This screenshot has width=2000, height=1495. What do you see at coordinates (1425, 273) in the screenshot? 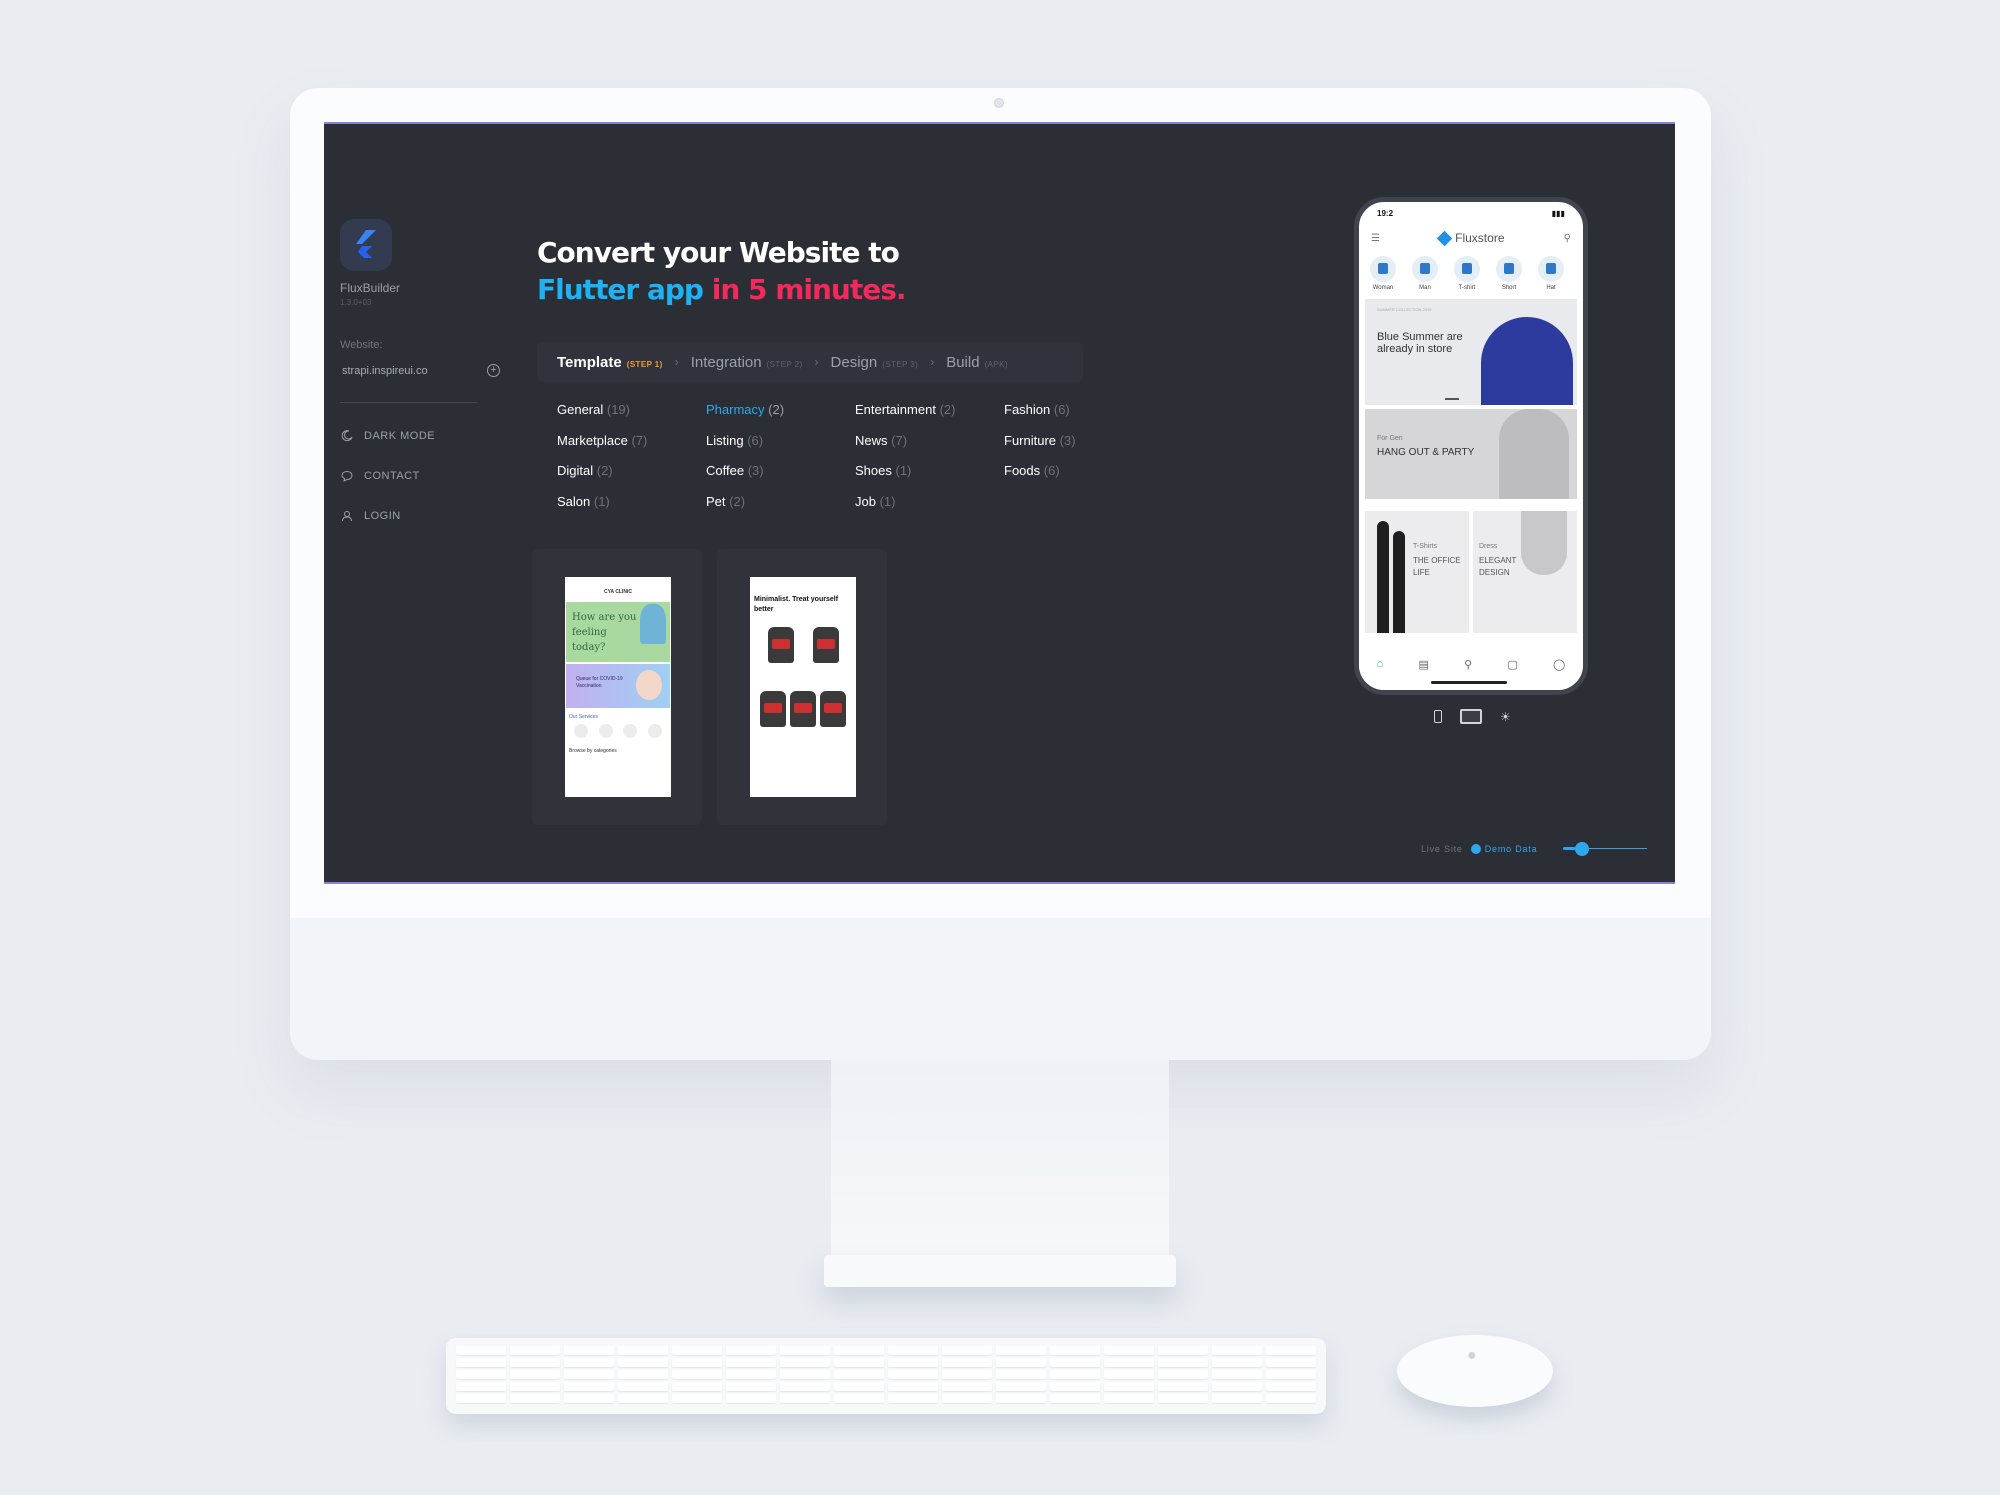
I see `phone-category-man: Man` at bounding box center [1425, 273].